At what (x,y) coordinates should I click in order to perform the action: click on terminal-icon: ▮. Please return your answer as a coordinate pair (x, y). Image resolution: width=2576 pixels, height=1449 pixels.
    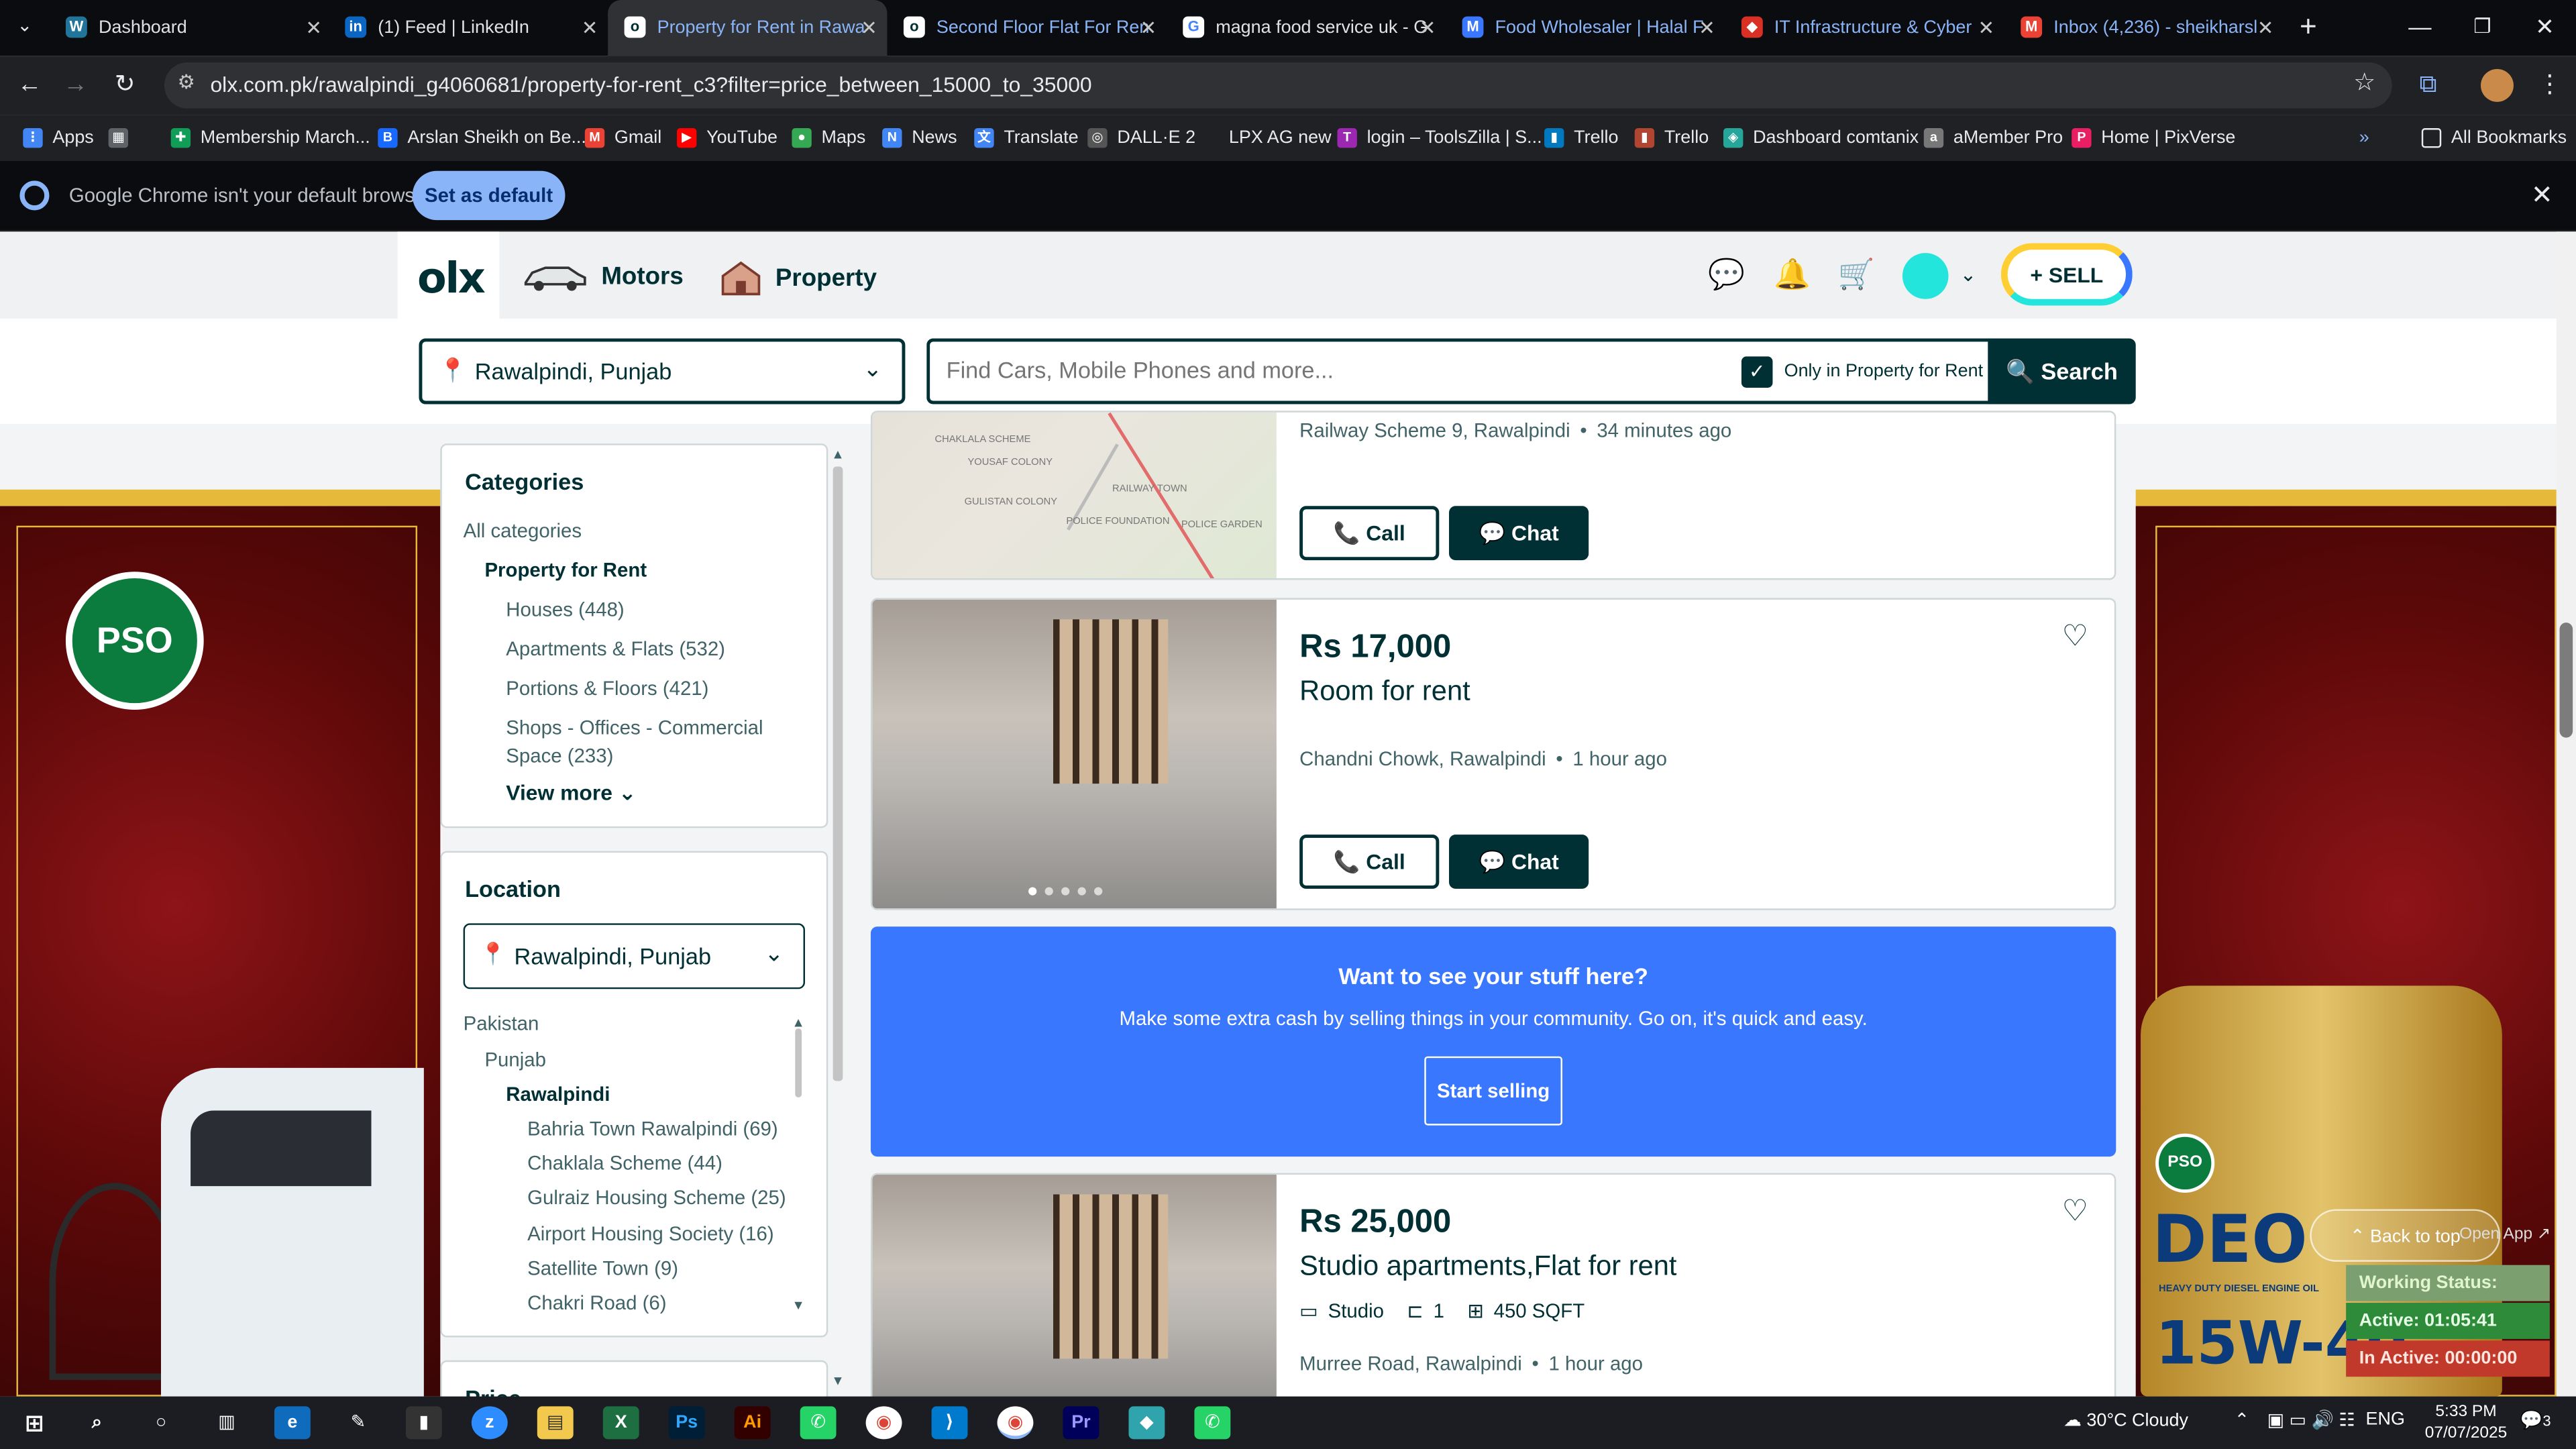
    Looking at the image, I should click on (423, 1423).